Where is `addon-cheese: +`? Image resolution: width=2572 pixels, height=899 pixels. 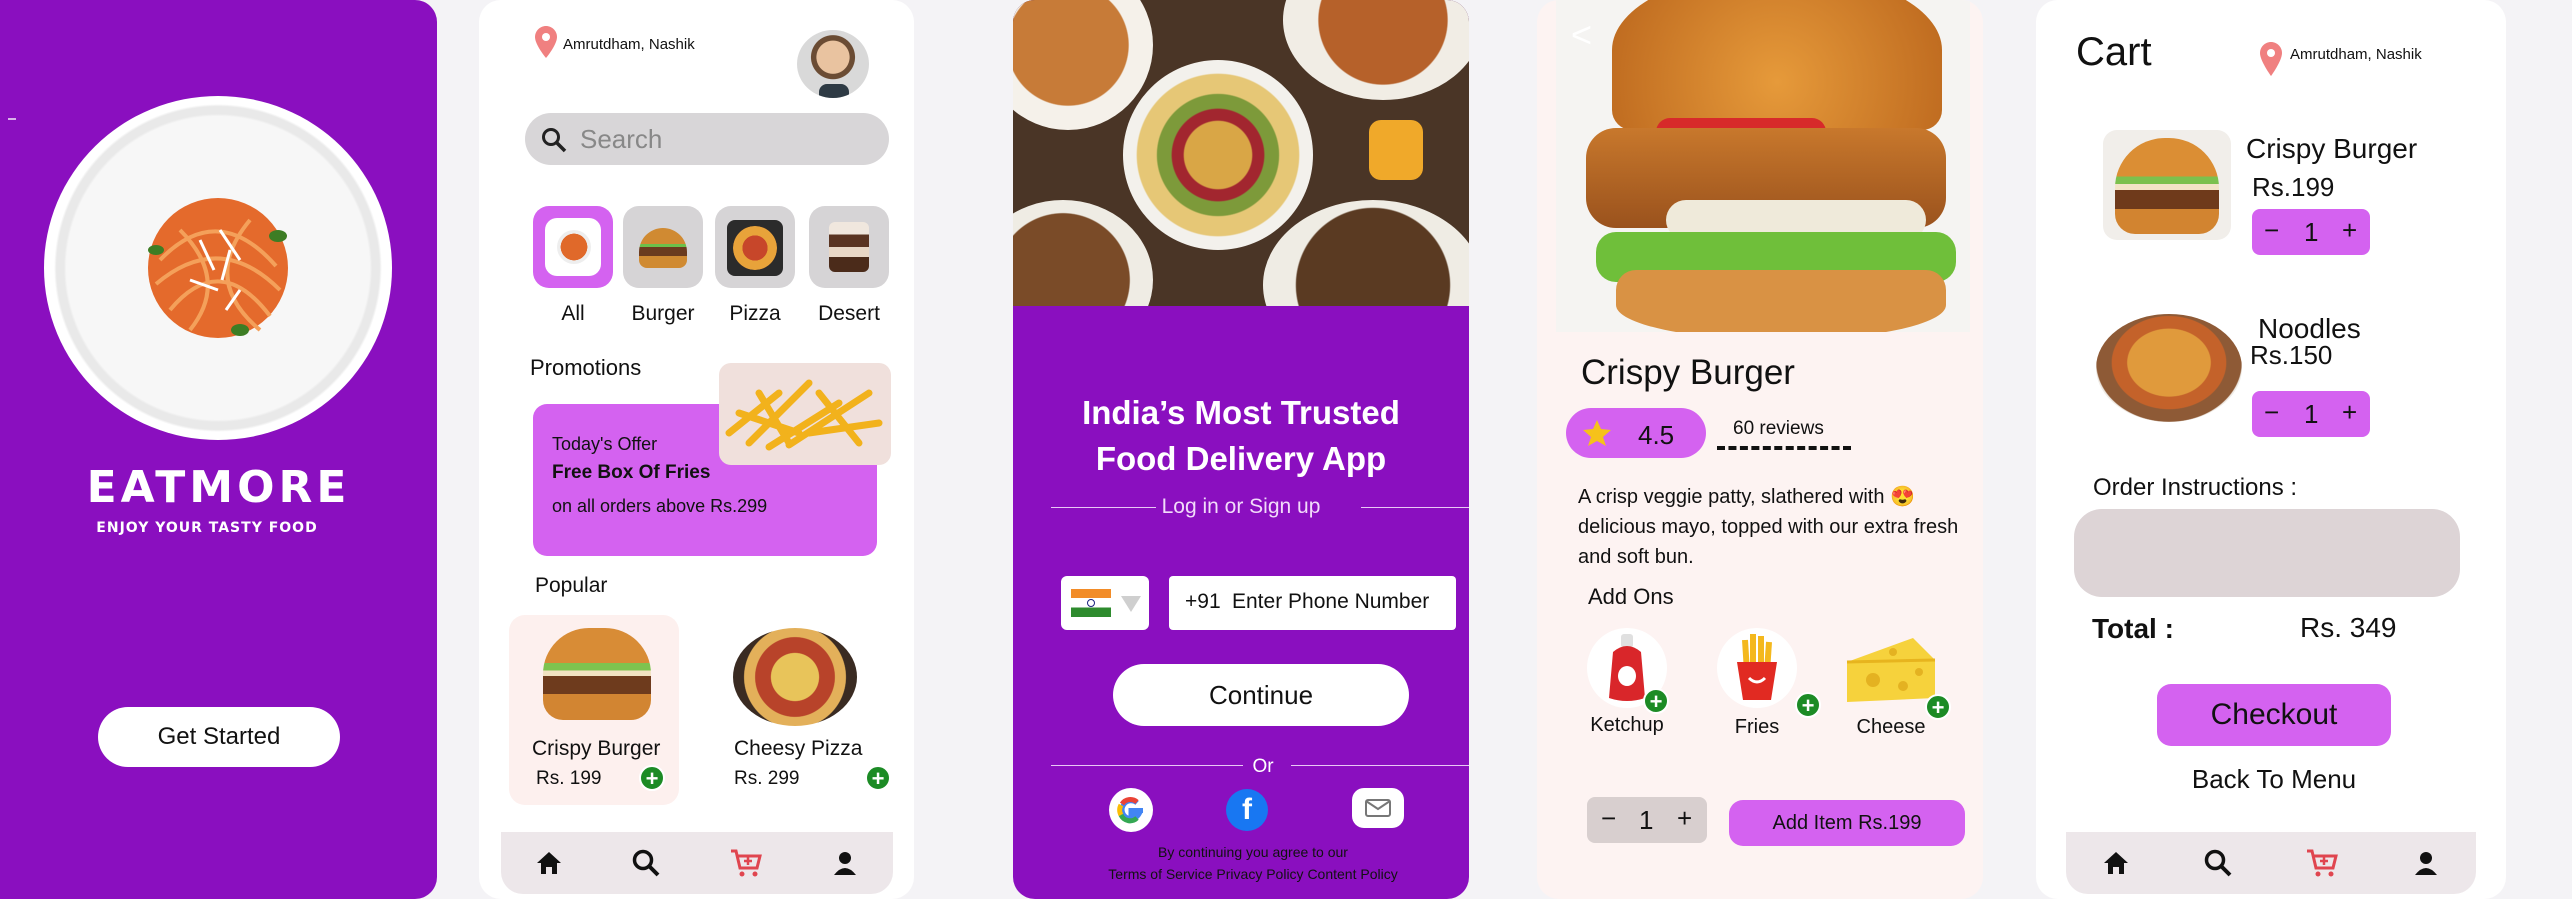 addon-cheese: + is located at coordinates (1897, 674).